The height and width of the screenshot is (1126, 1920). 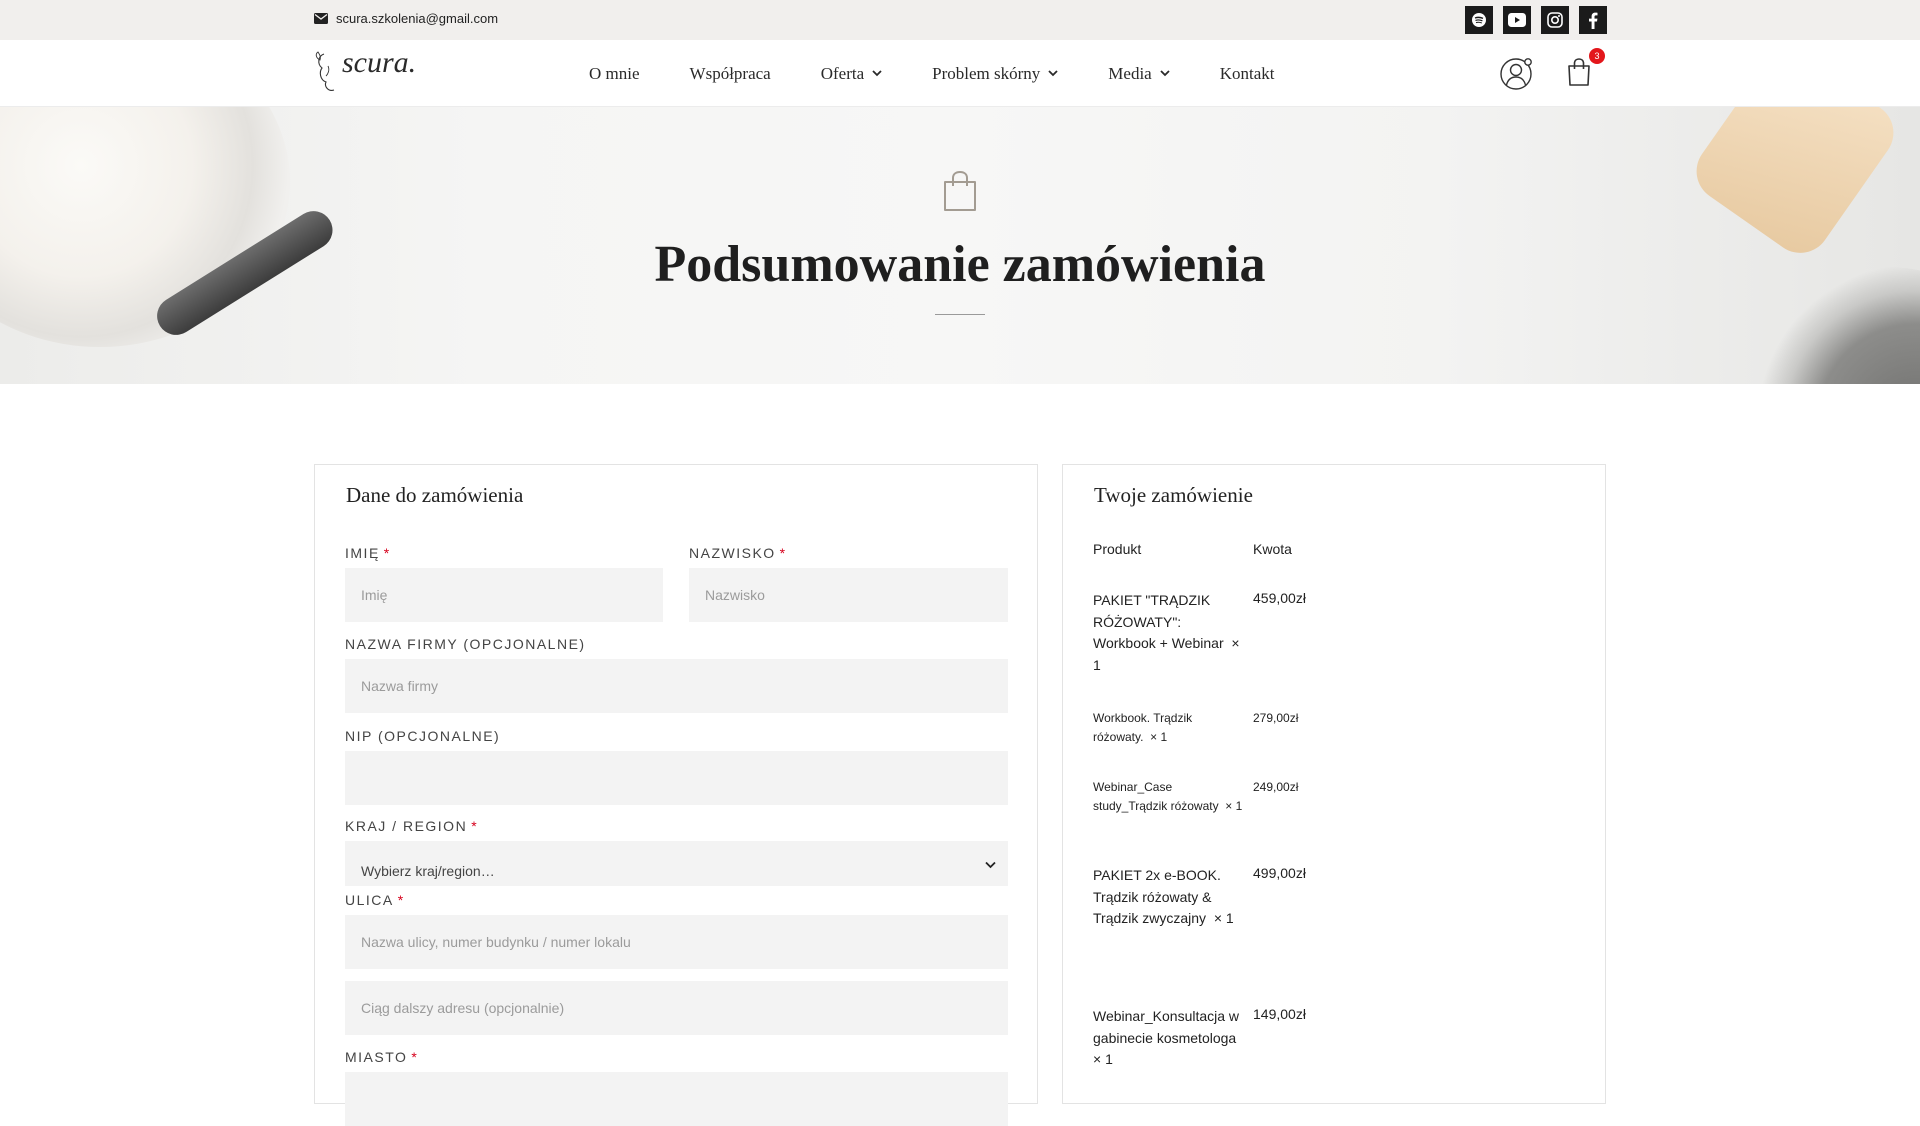 What do you see at coordinates (960, 314) in the screenshot?
I see `title-divider` at bounding box center [960, 314].